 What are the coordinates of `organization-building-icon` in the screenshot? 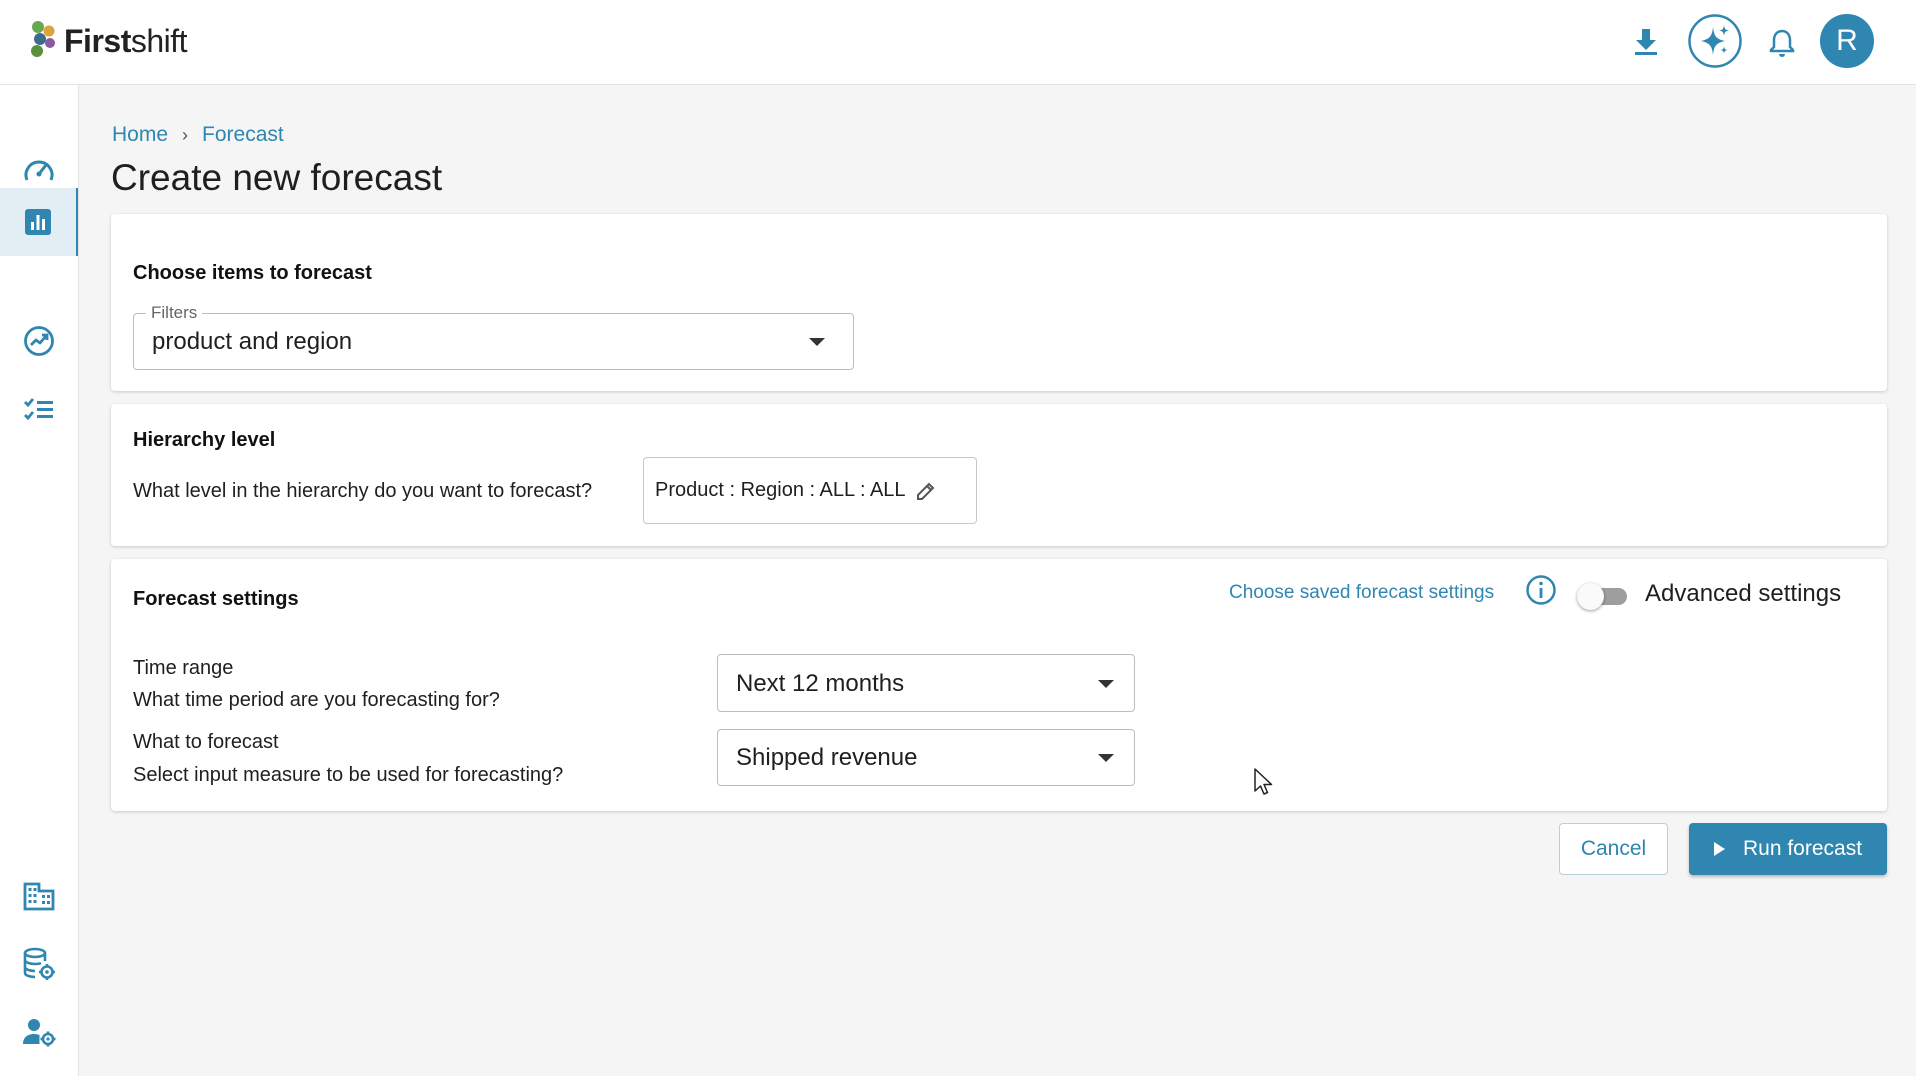 It's located at (39, 896).